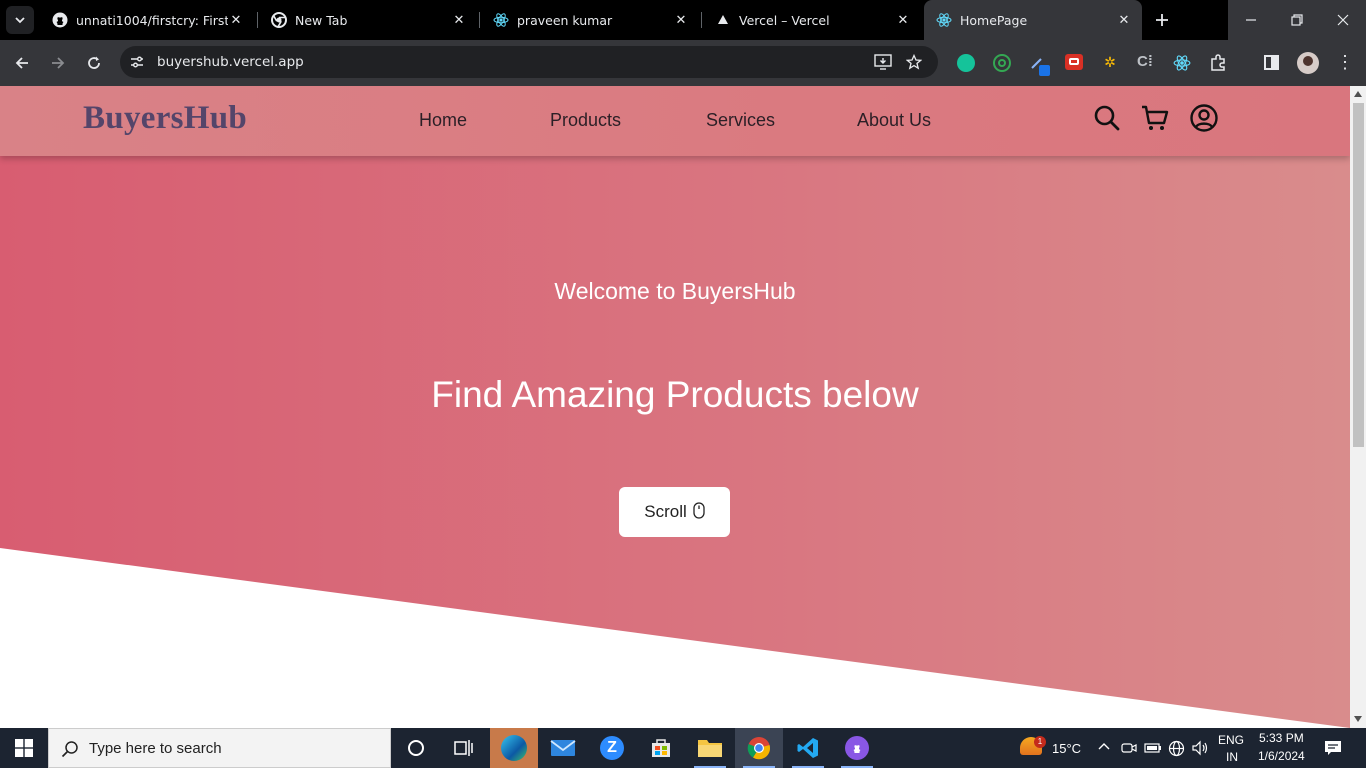 This screenshot has height=768, width=1366. I want to click on nav-services: Services, so click(740, 120).